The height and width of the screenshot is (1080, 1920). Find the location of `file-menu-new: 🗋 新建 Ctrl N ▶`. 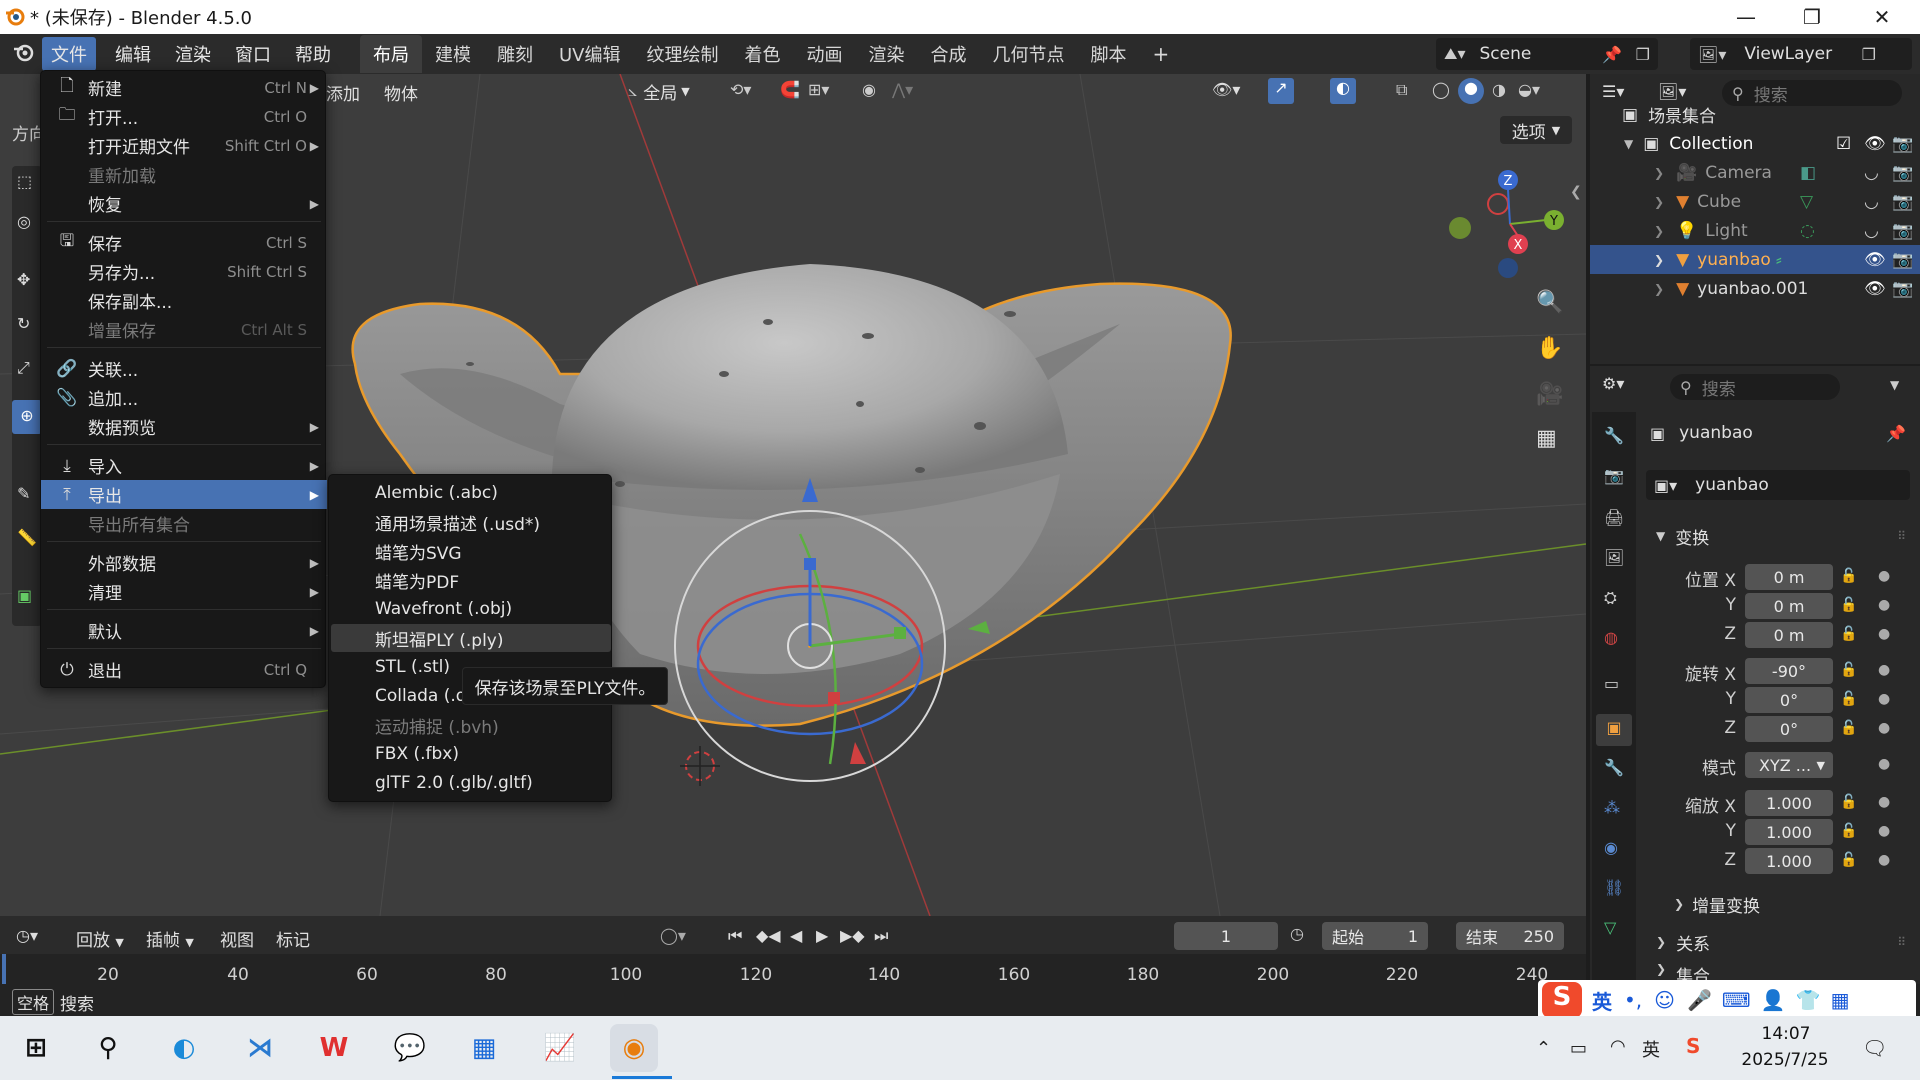

file-menu-new: 🗋 新建 Ctrl N ▶ is located at coordinates (184, 87).